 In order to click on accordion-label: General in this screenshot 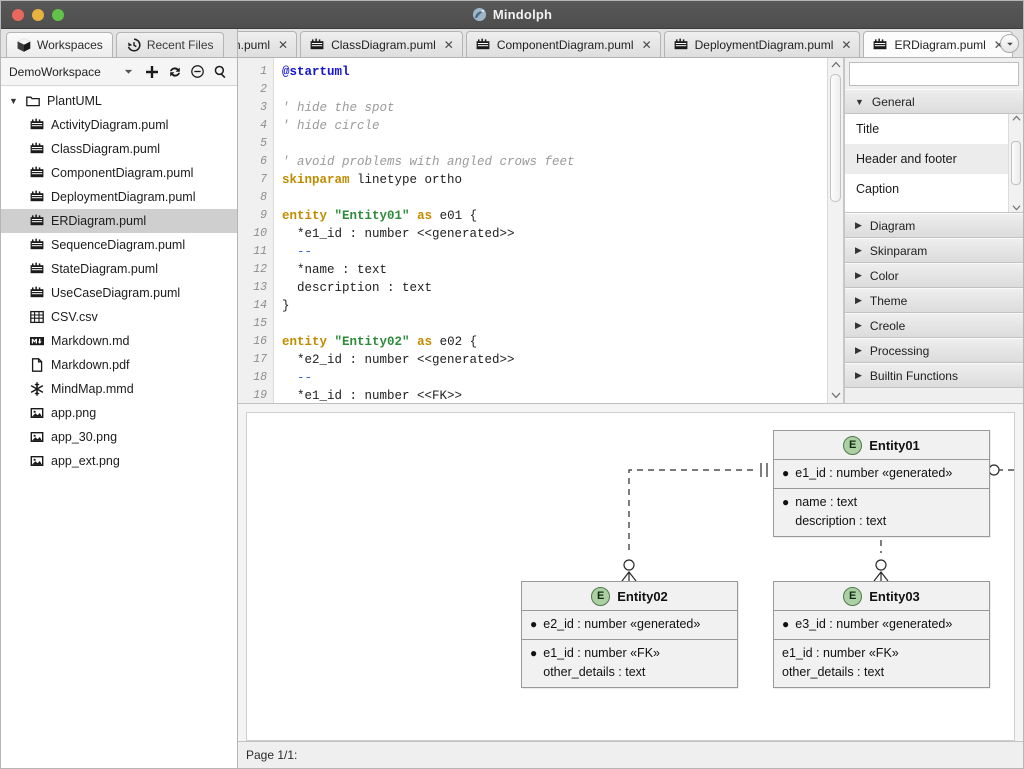, I will do `click(893, 101)`.